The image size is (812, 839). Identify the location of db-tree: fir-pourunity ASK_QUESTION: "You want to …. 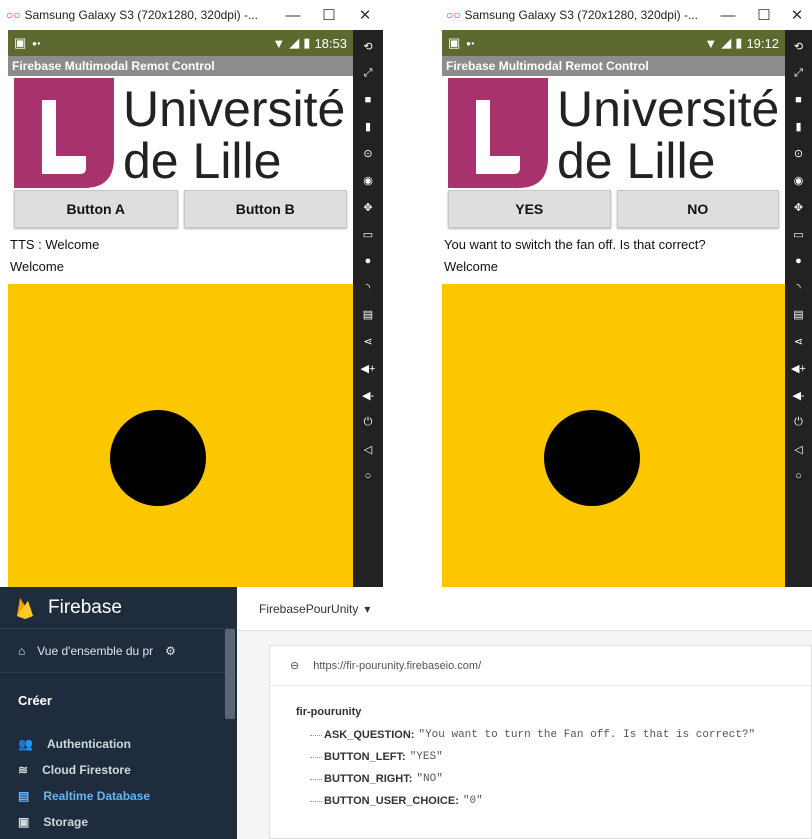
(540, 749).